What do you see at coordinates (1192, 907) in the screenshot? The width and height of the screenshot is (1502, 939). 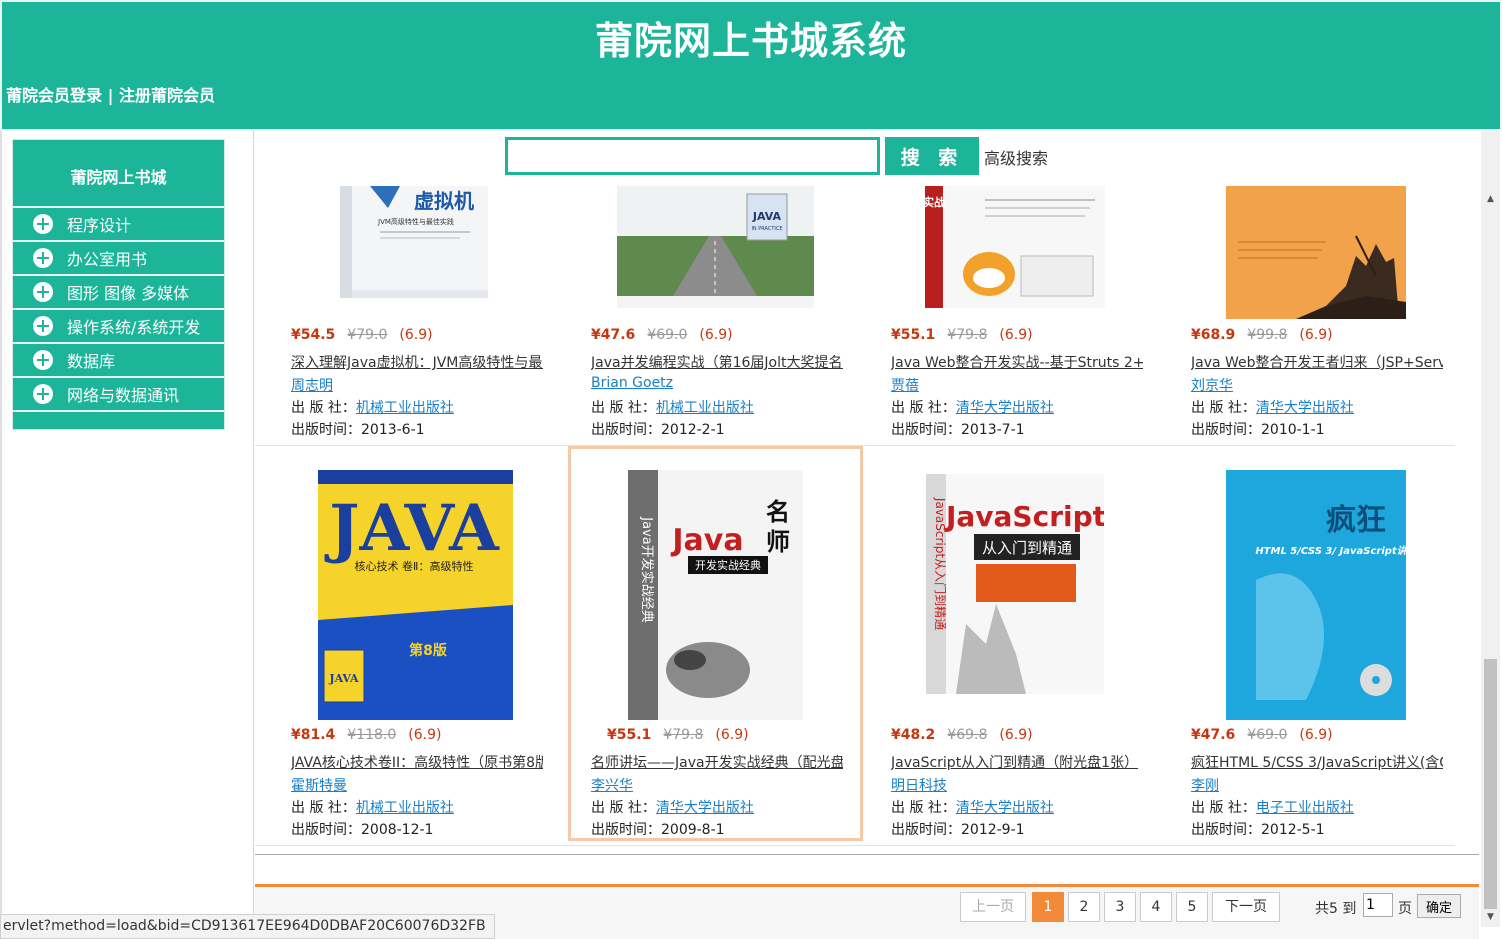 I see `page-5-button: 5` at bounding box center [1192, 907].